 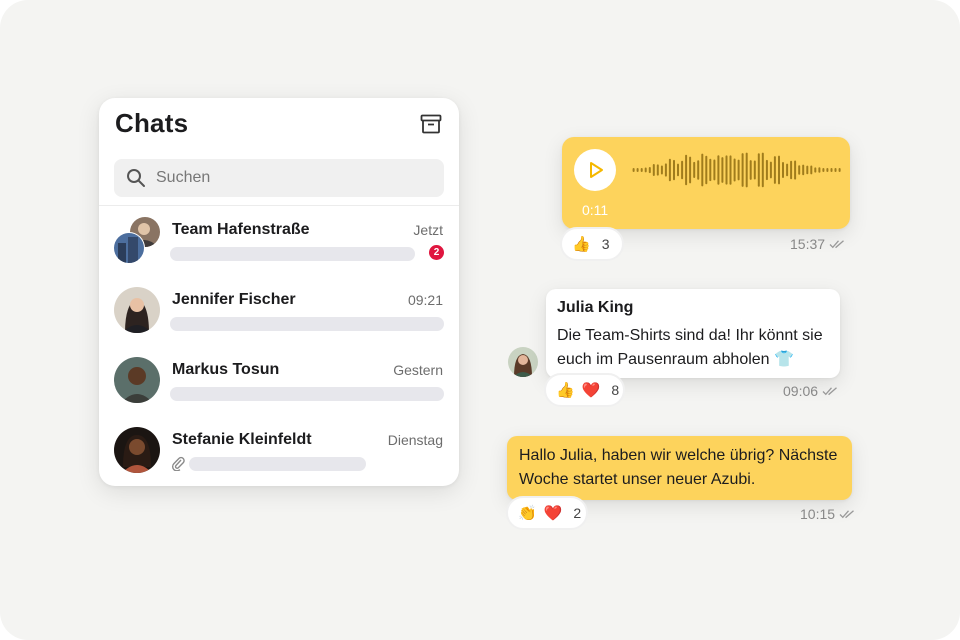 What do you see at coordinates (428, 230) in the screenshot?
I see `chat-timestamp: Jetzt` at bounding box center [428, 230].